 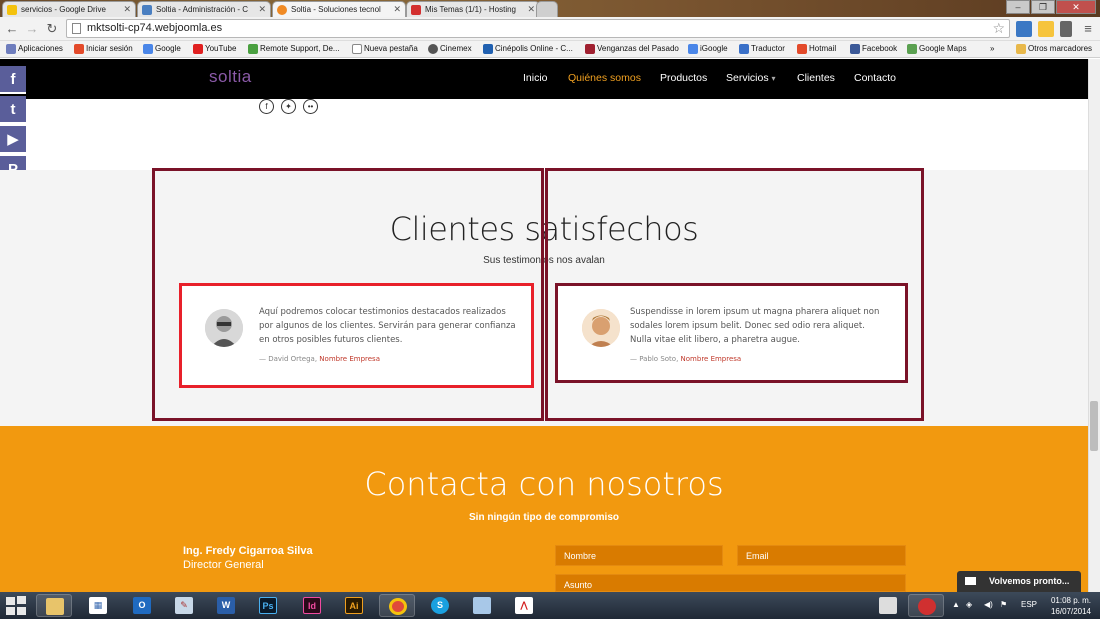 What do you see at coordinates (310, 106) in the screenshot?
I see `flickr-icon: ••` at bounding box center [310, 106].